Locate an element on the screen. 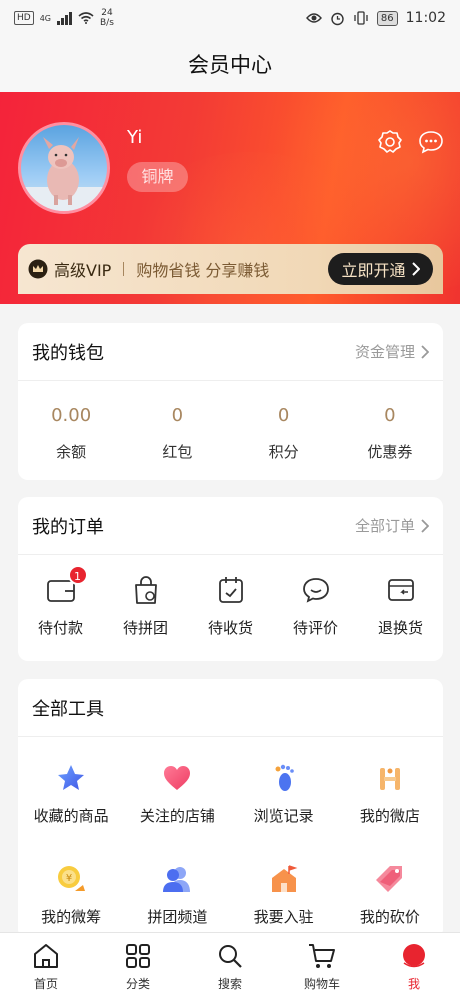  tool-my-crowdfunding: ¥ 我的微筹 is located at coordinates (71, 894).